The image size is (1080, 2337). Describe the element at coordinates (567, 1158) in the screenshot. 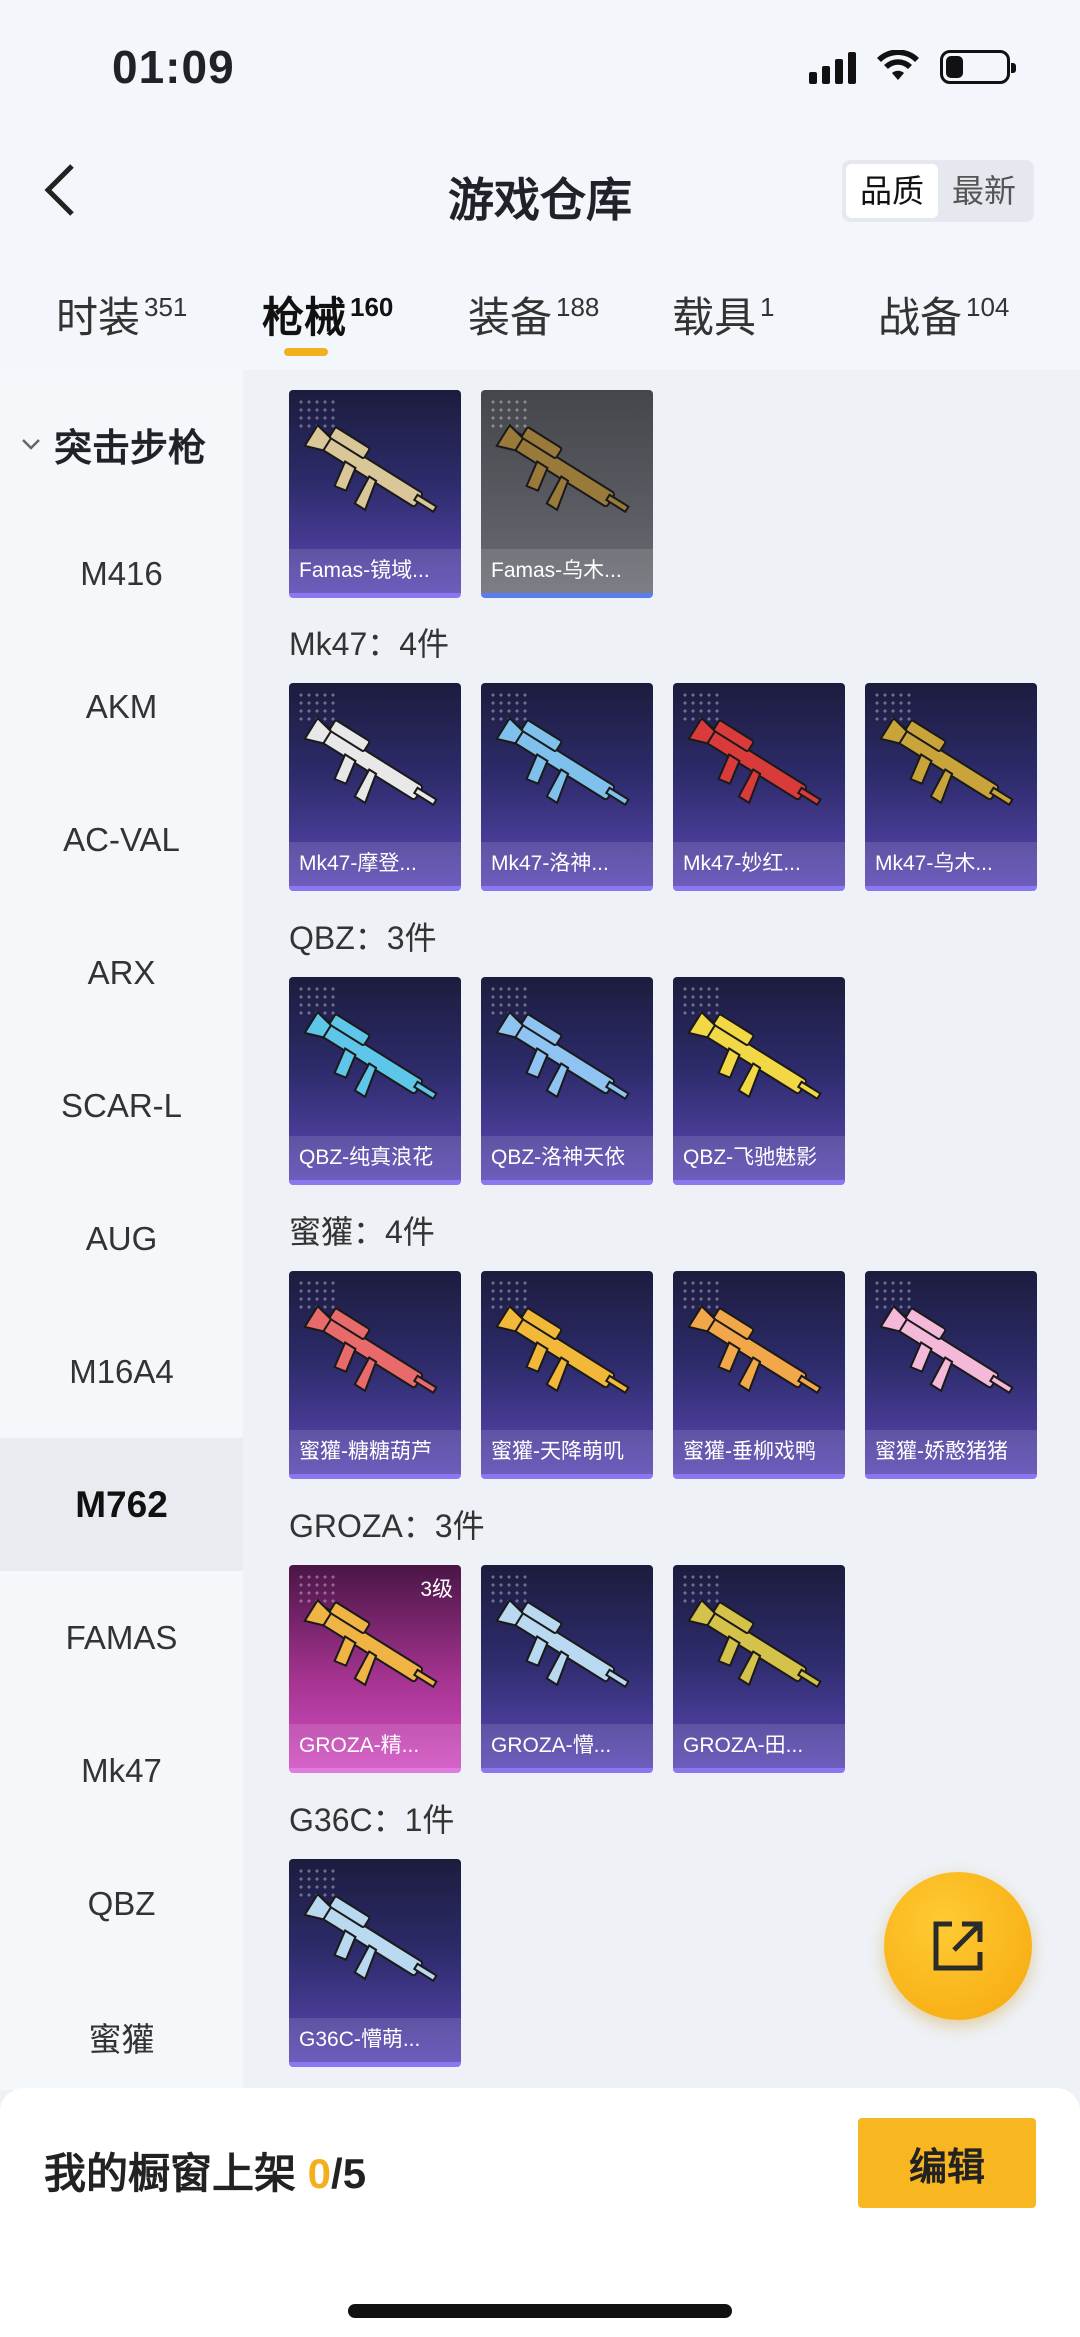

I see `weapon-label: QBZ-洛神天依` at that location.